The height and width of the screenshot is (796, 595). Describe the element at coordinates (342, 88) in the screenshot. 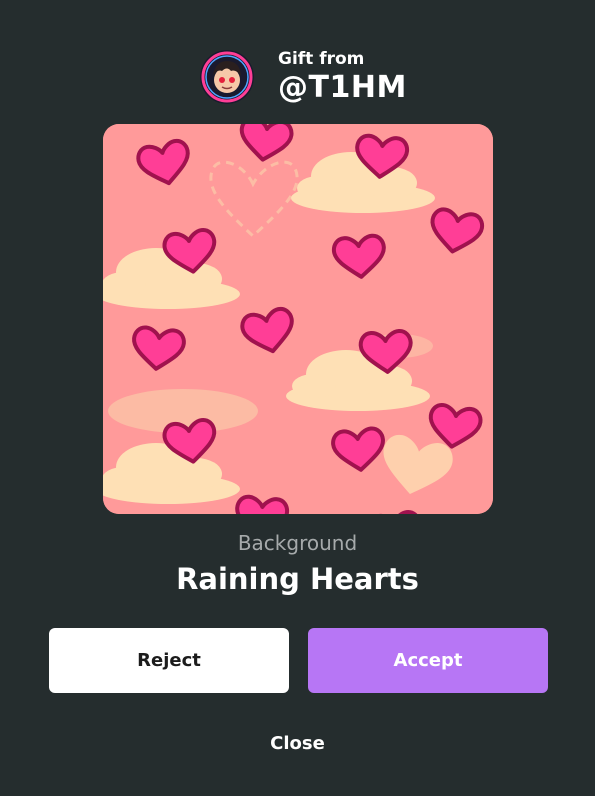

I see `sender-username: @T1HM` at that location.